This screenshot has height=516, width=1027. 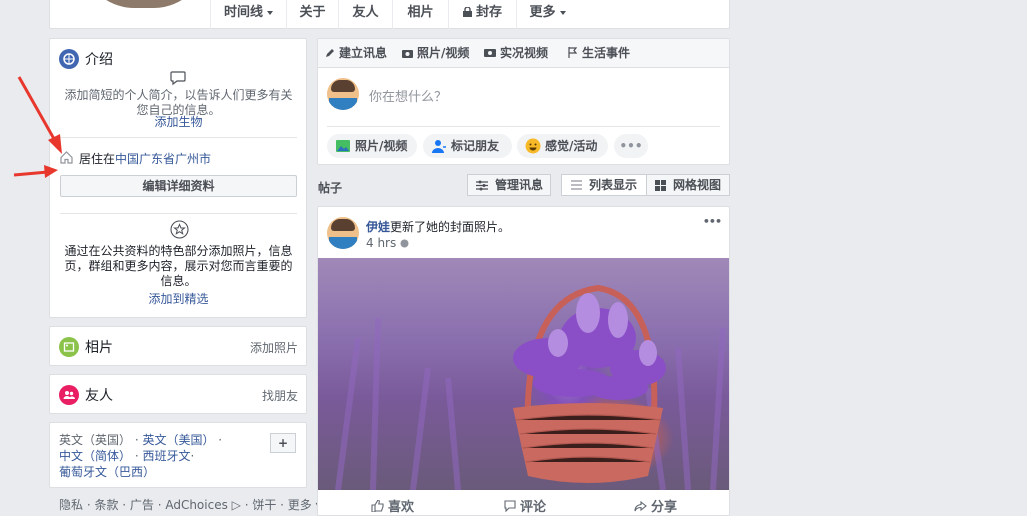 What do you see at coordinates (274, 347) in the screenshot?
I see `add-photos-link: 添加照片` at bounding box center [274, 347].